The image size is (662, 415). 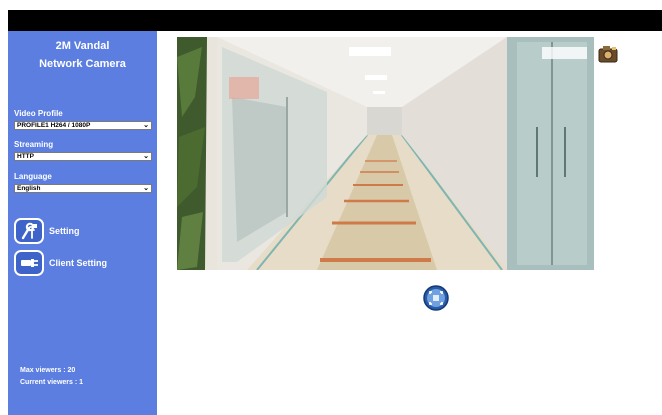 I want to click on tools-icon, so click(x=29, y=231).